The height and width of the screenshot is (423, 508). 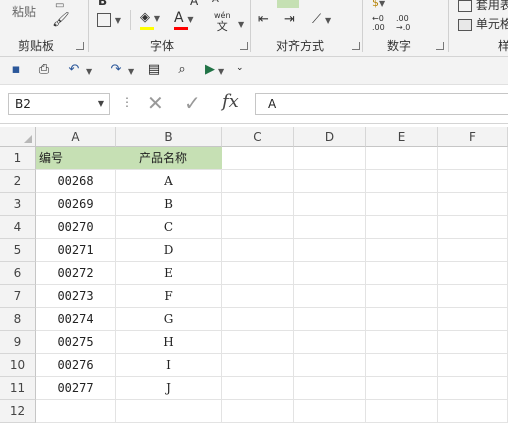 I want to click on column-header-b: B, so click(x=169, y=137).